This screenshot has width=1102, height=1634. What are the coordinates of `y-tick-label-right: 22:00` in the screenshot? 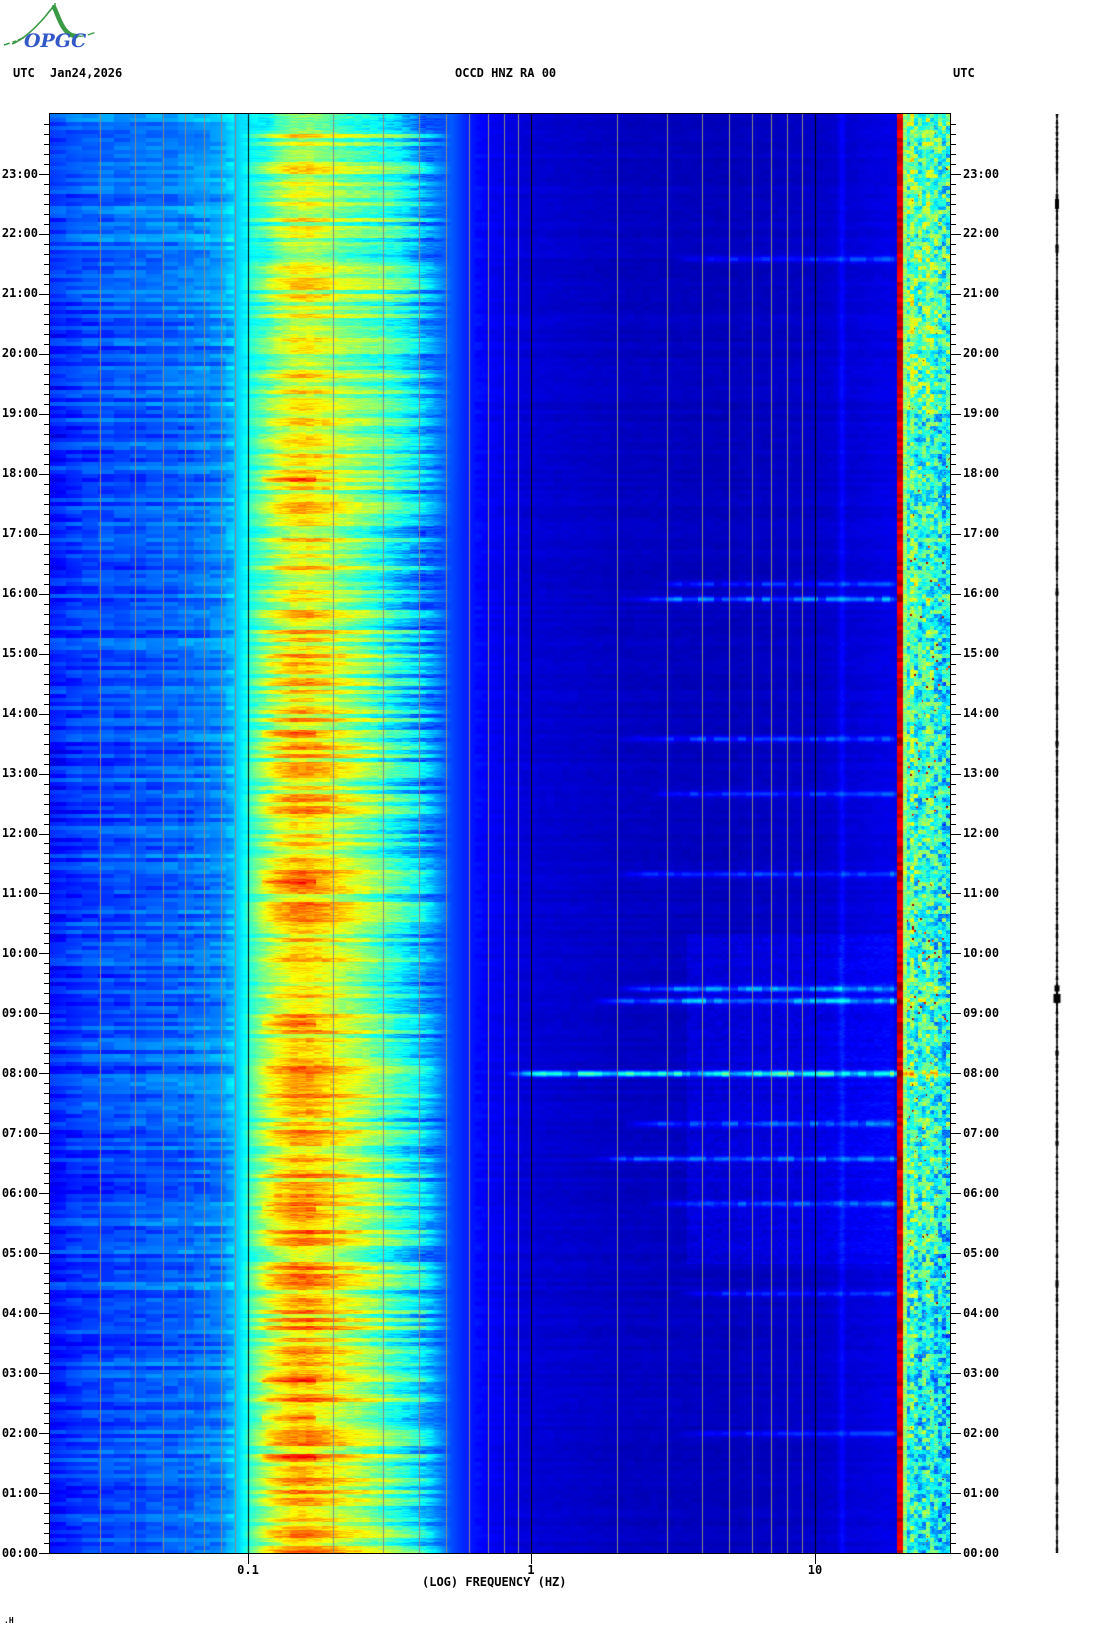 It's located at (981, 233).